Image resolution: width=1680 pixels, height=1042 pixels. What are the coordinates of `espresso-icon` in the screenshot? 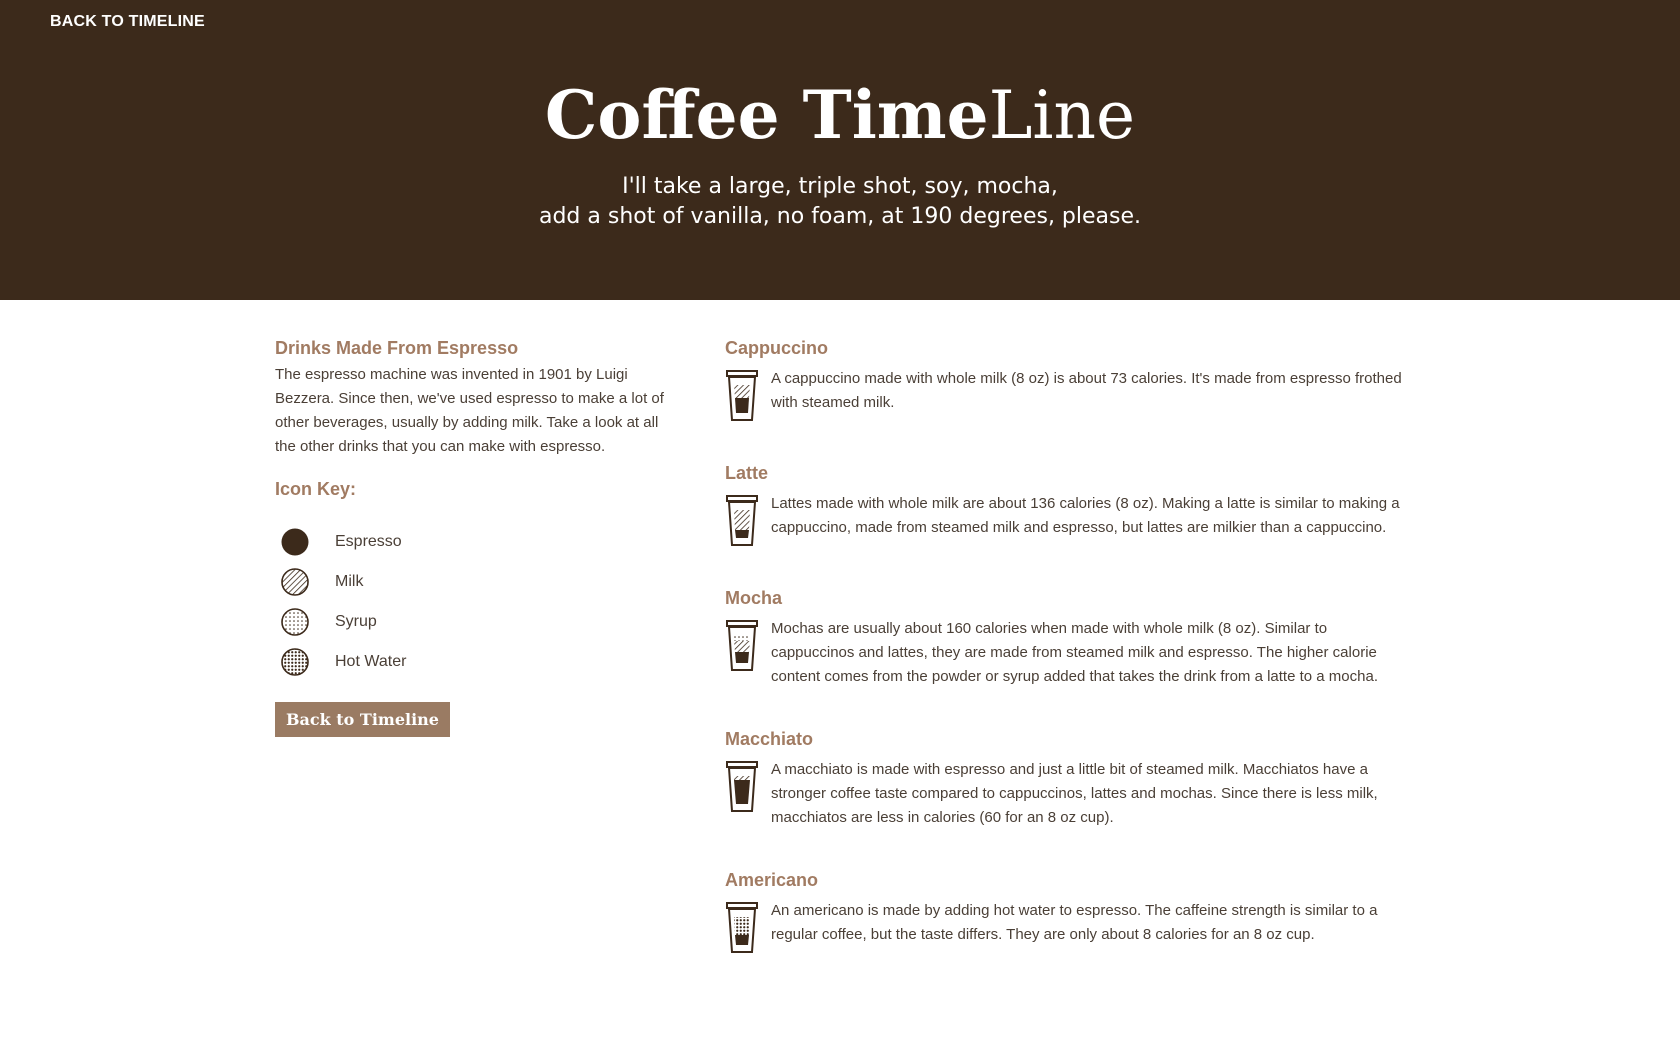 It's located at (295, 542).